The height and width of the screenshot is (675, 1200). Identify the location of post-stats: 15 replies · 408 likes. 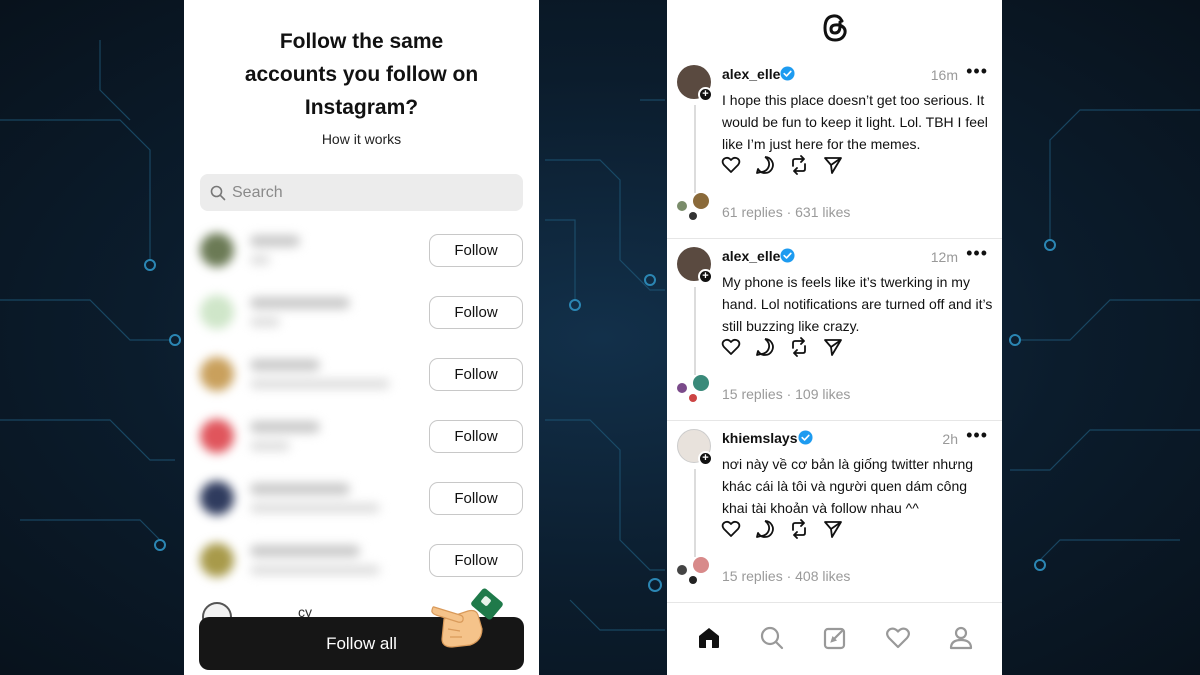
(786, 576).